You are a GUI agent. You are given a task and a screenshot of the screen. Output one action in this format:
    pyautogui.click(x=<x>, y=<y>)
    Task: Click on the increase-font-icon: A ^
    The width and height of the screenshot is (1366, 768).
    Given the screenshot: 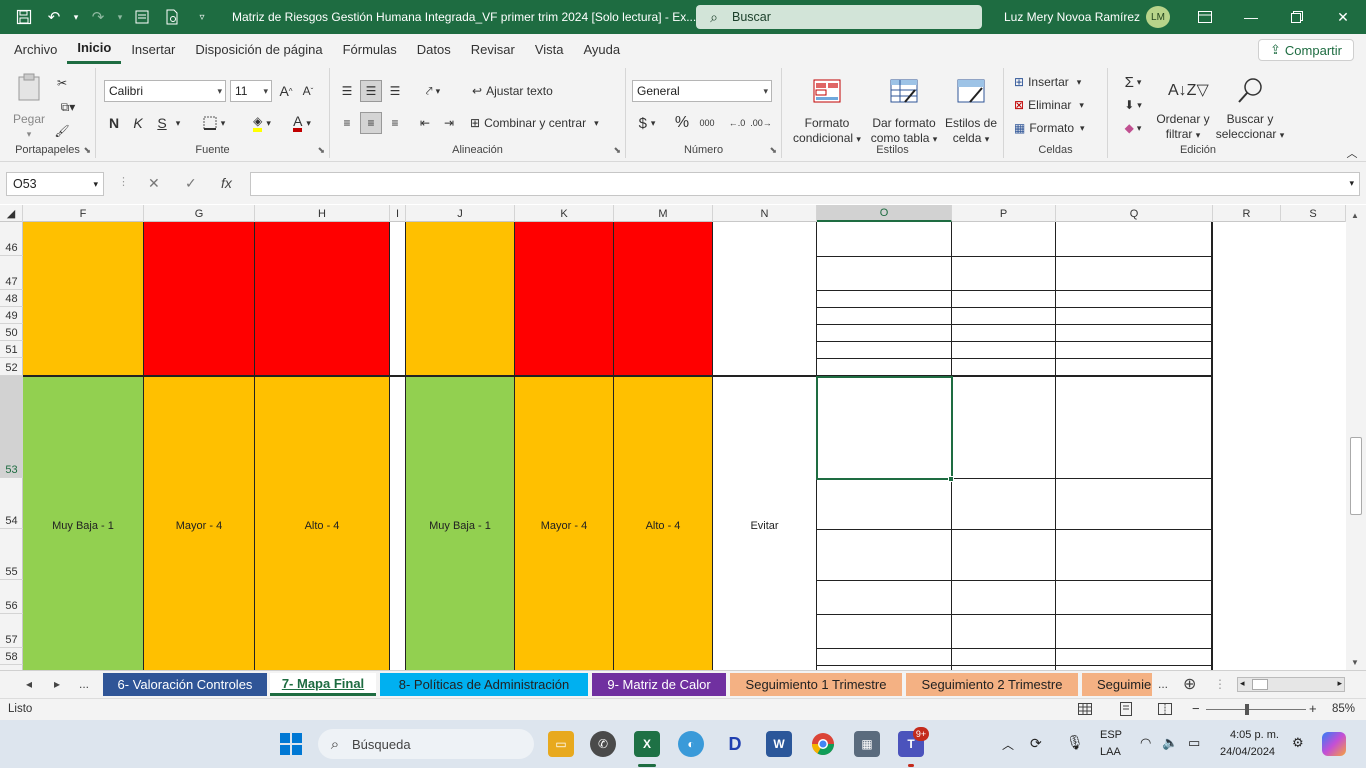 What is the action you would take?
    pyautogui.click(x=286, y=91)
    